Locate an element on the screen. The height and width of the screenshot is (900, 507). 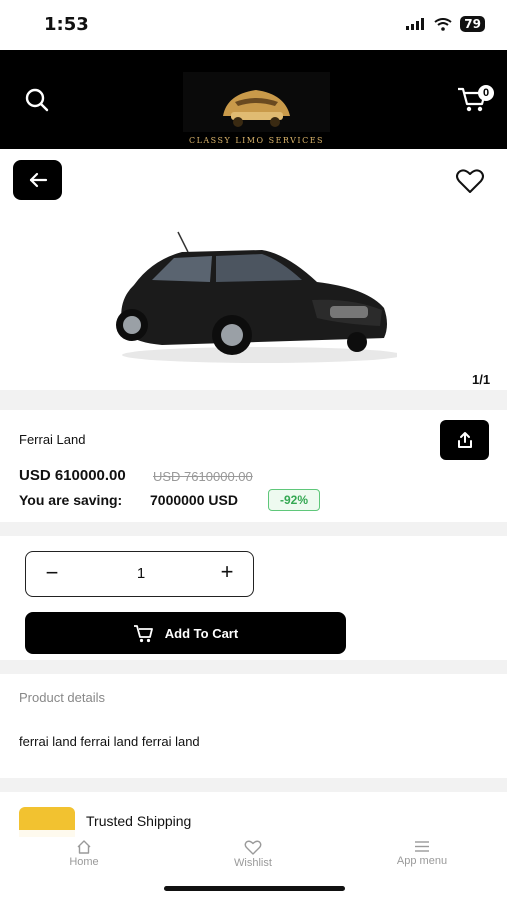
home-indicator is located at coordinates (254, 888).